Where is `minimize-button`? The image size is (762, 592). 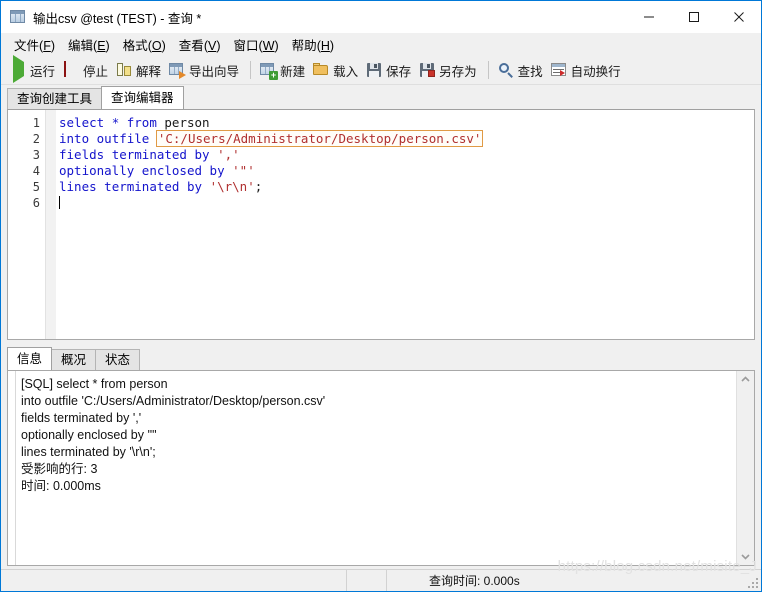 minimize-button is located at coordinates (648, 17).